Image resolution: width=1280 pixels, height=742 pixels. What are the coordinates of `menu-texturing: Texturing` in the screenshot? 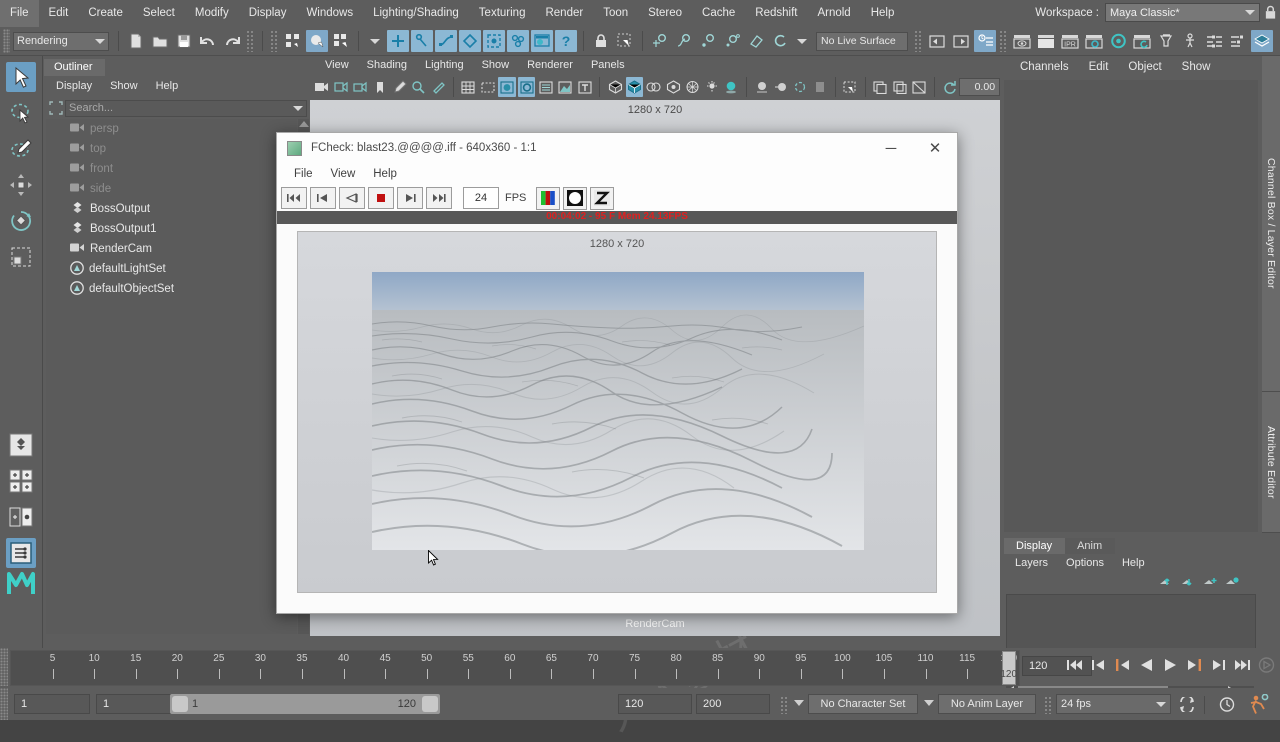 It's located at (502, 13).